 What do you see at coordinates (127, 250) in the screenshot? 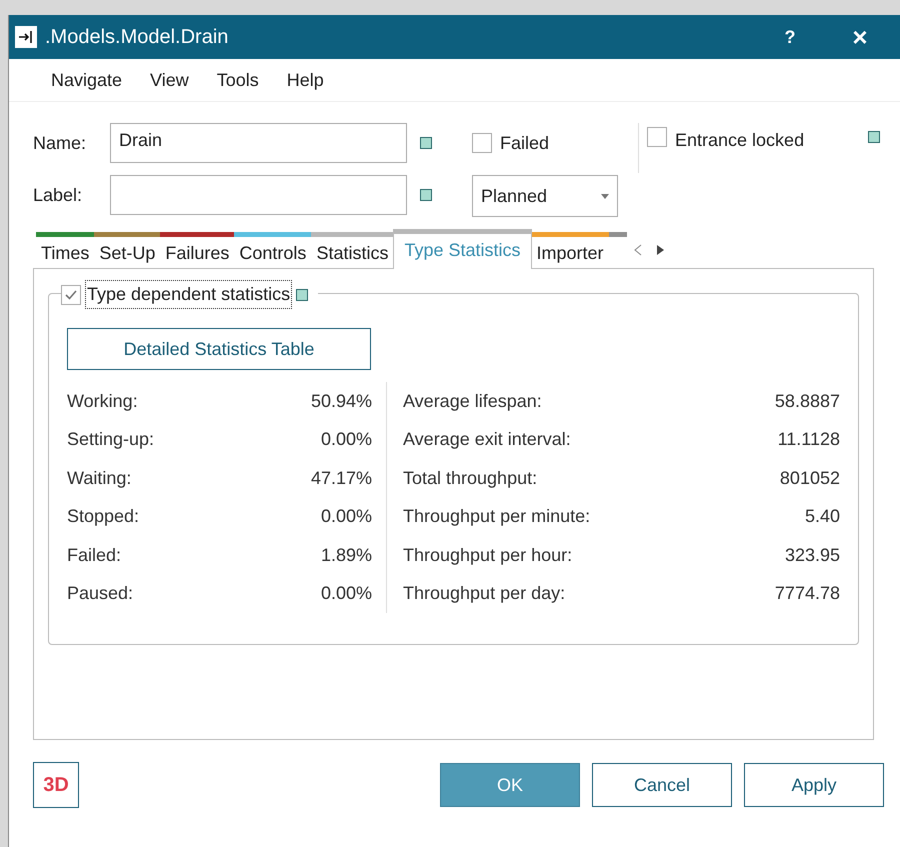
I see `tab: Set-Up` at bounding box center [127, 250].